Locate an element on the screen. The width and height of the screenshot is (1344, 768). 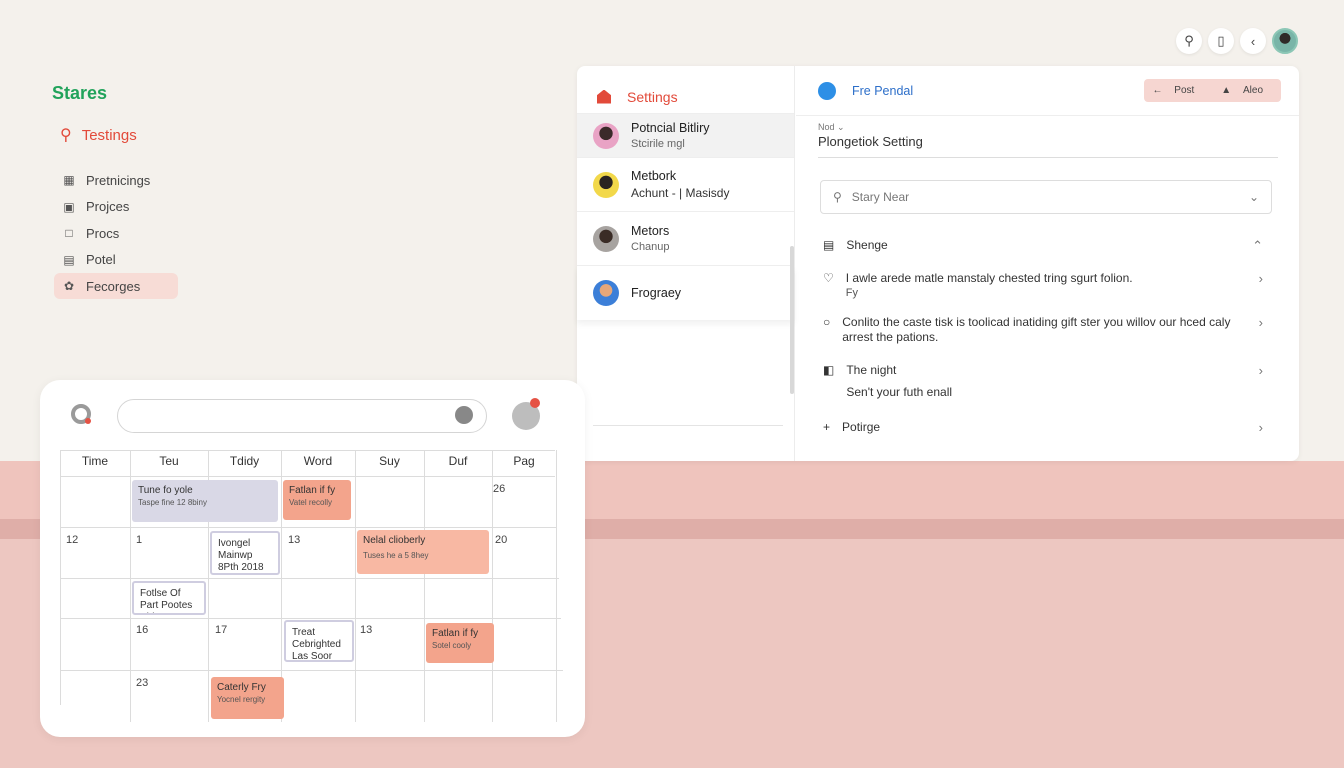
calendar-event: Fatlan if fy Vatel recolly is located at coordinates (317, 500).